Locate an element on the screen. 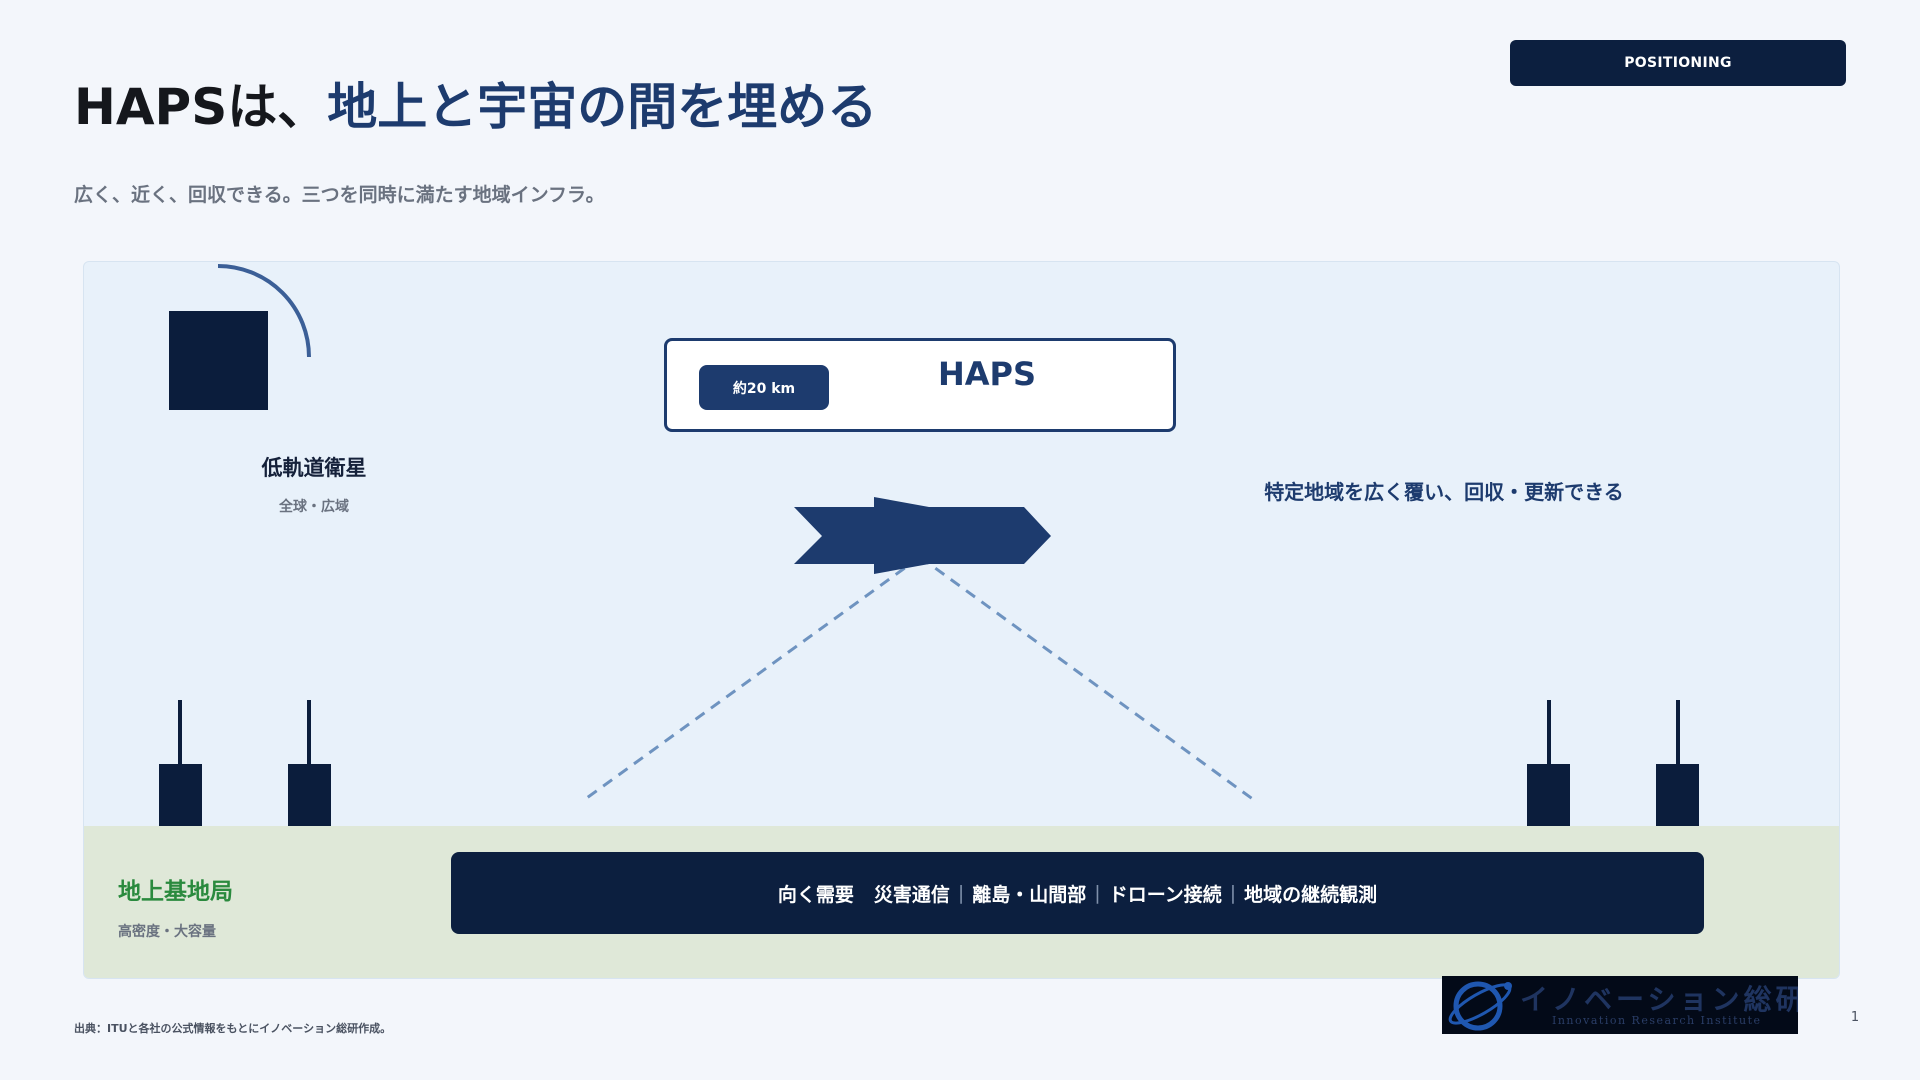 The height and width of the screenshot is (1080, 1920). page-number: 1 is located at coordinates (1855, 1017).